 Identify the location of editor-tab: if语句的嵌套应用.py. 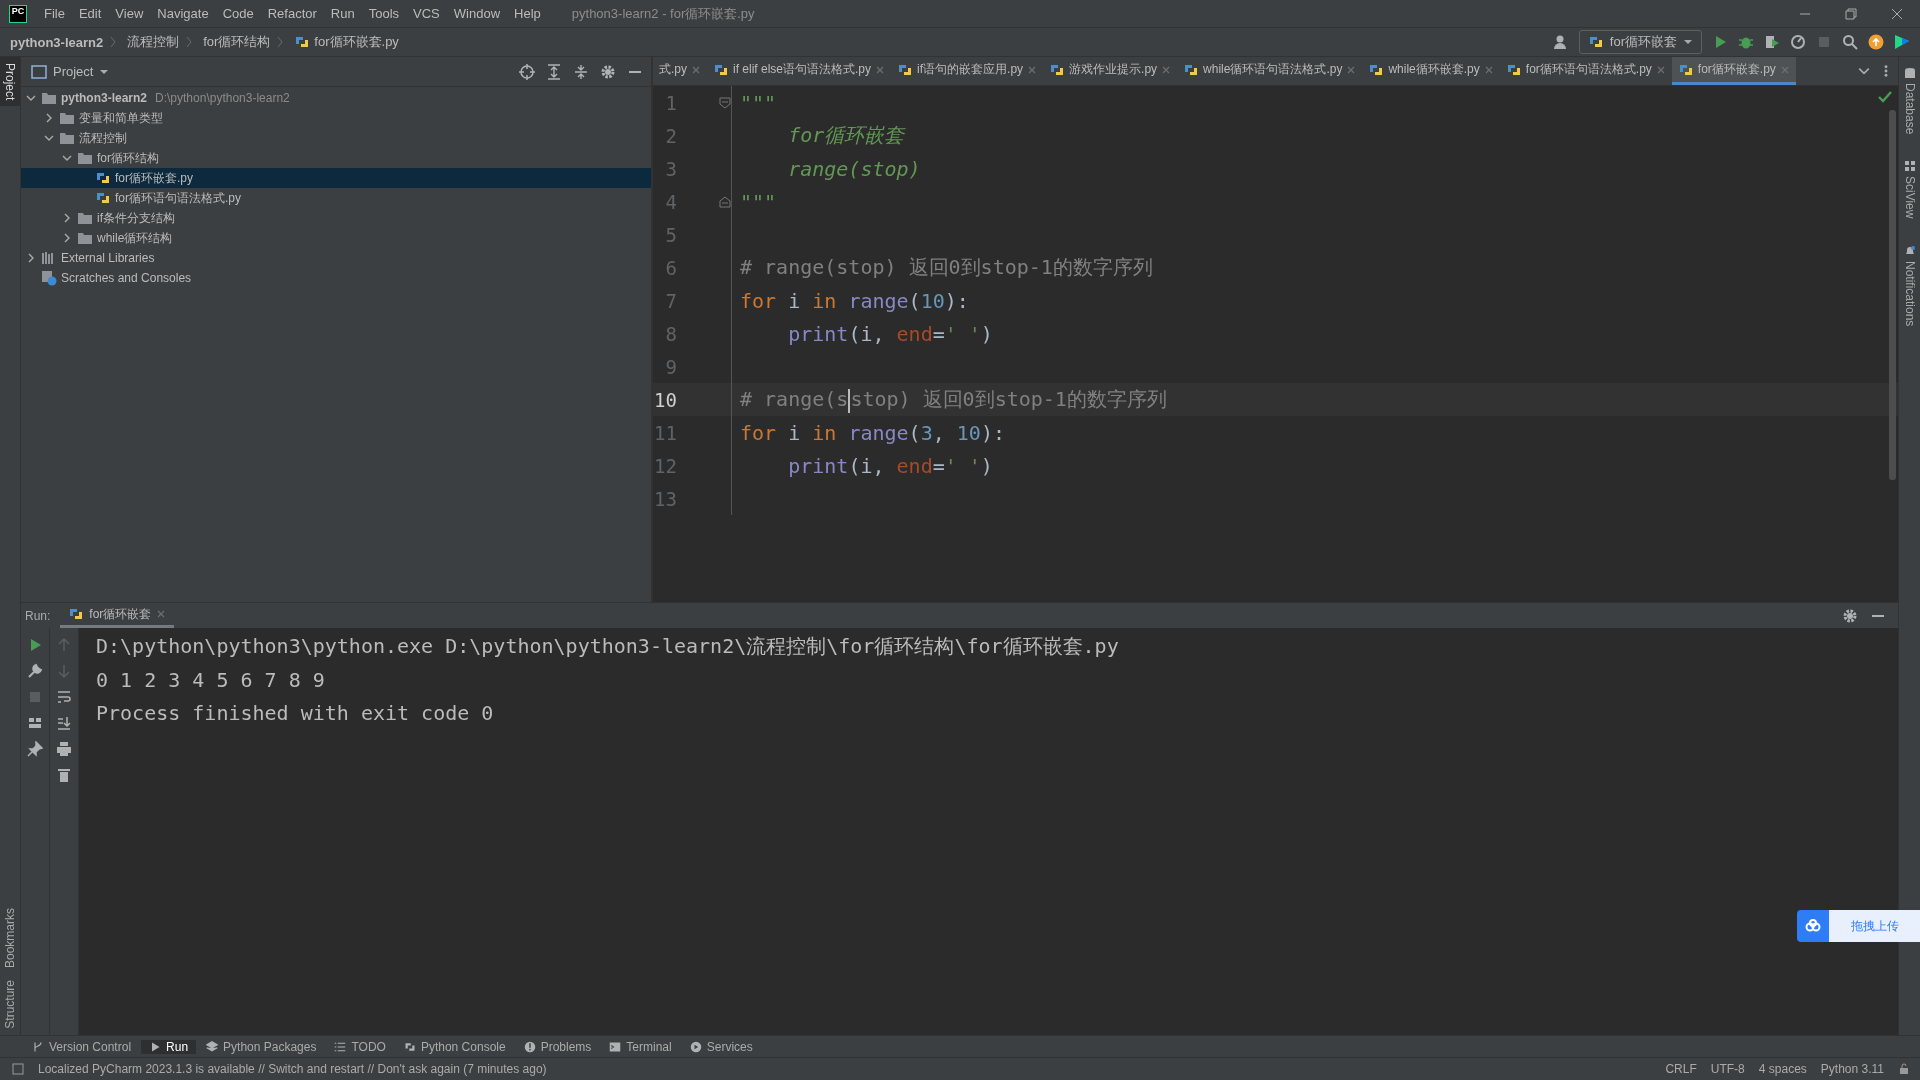
(967, 71).